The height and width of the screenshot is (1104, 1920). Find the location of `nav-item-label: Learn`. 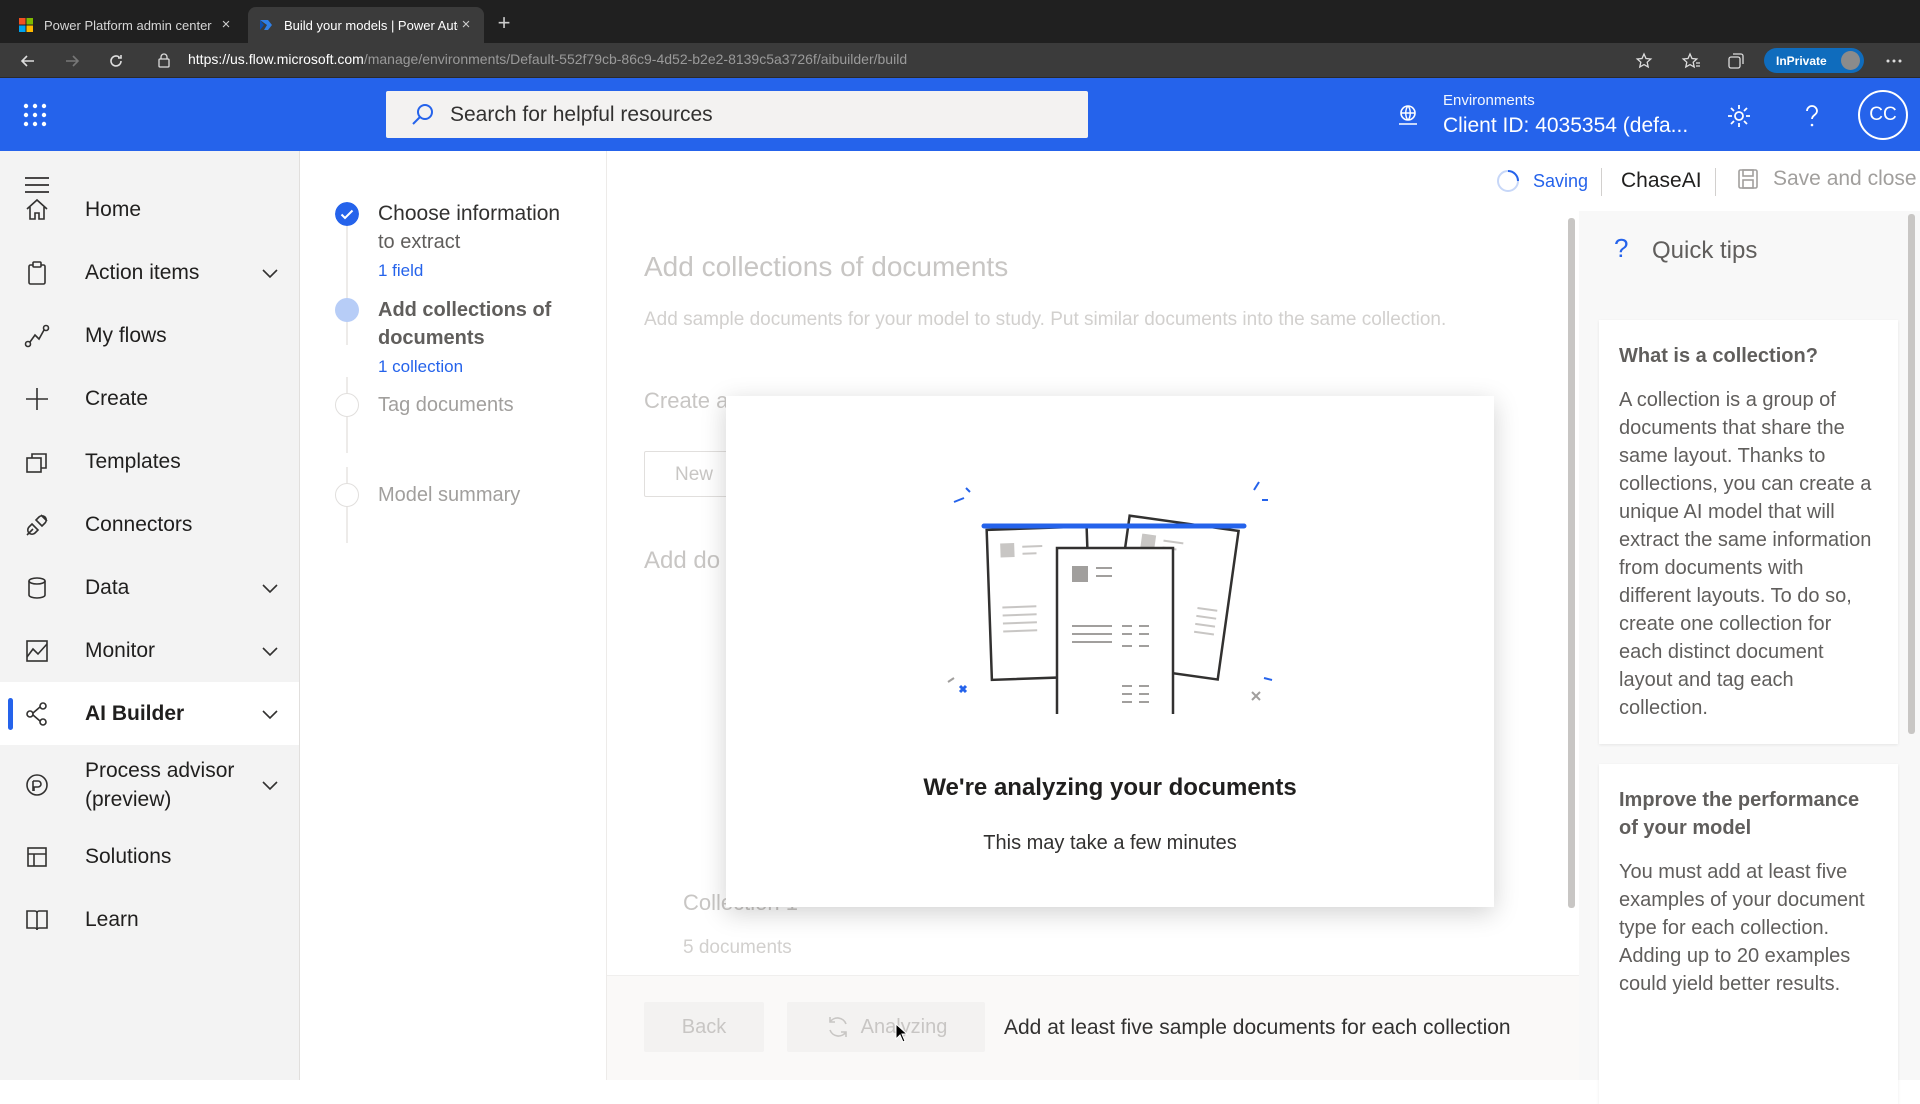

nav-item-label: Learn is located at coordinates (112, 919).